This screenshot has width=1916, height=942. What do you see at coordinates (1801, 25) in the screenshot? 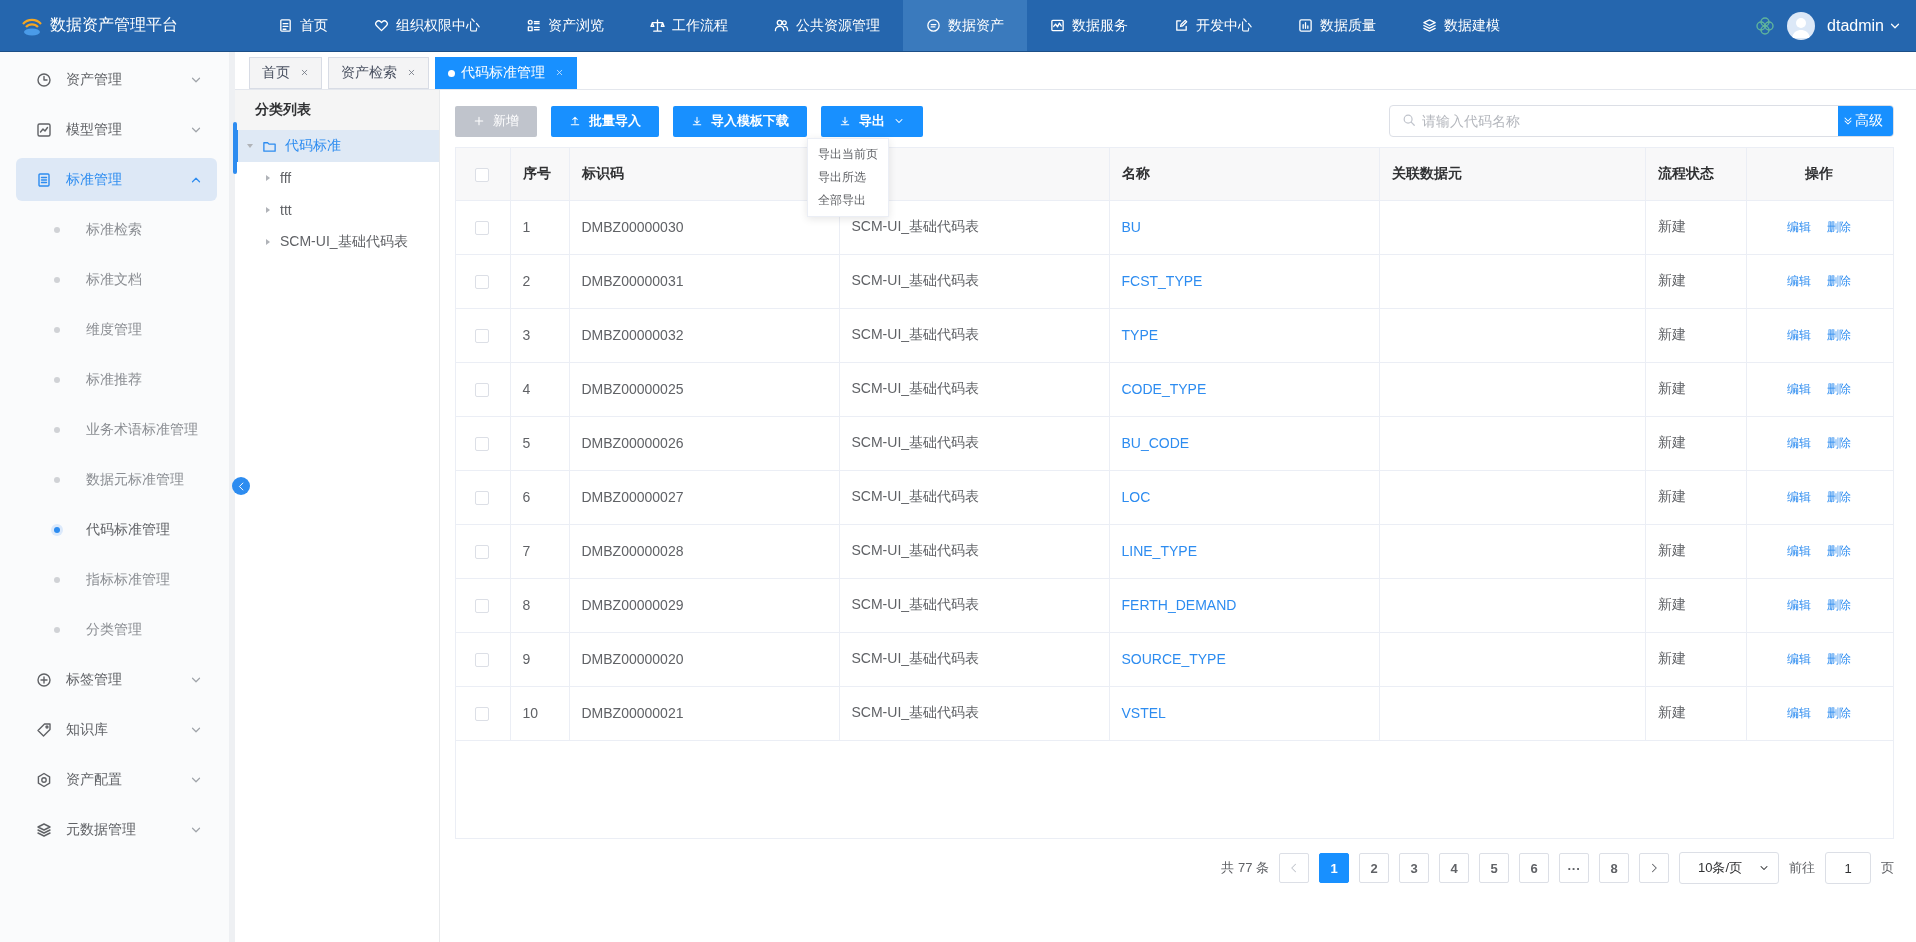
I see `avatar-icon` at bounding box center [1801, 25].